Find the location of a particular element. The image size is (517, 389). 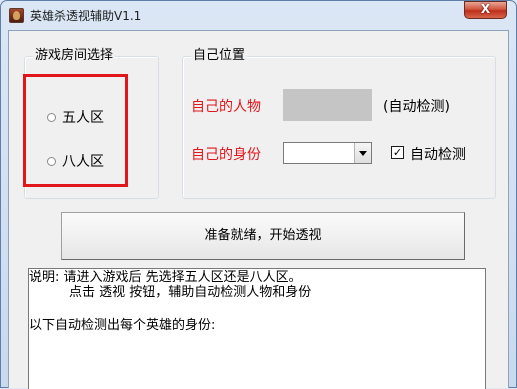

self-identity-label: 自己的身份 is located at coordinates (226, 155).